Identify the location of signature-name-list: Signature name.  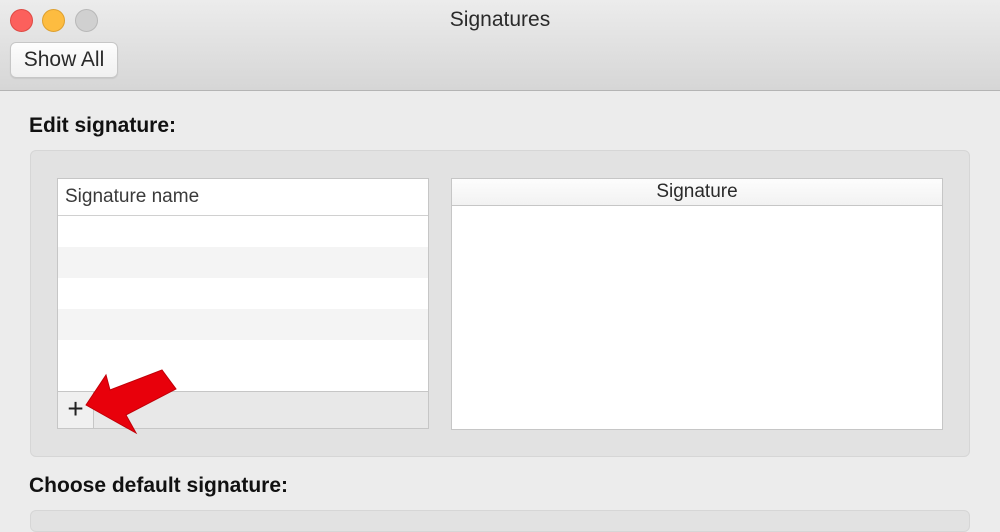
(243, 285).